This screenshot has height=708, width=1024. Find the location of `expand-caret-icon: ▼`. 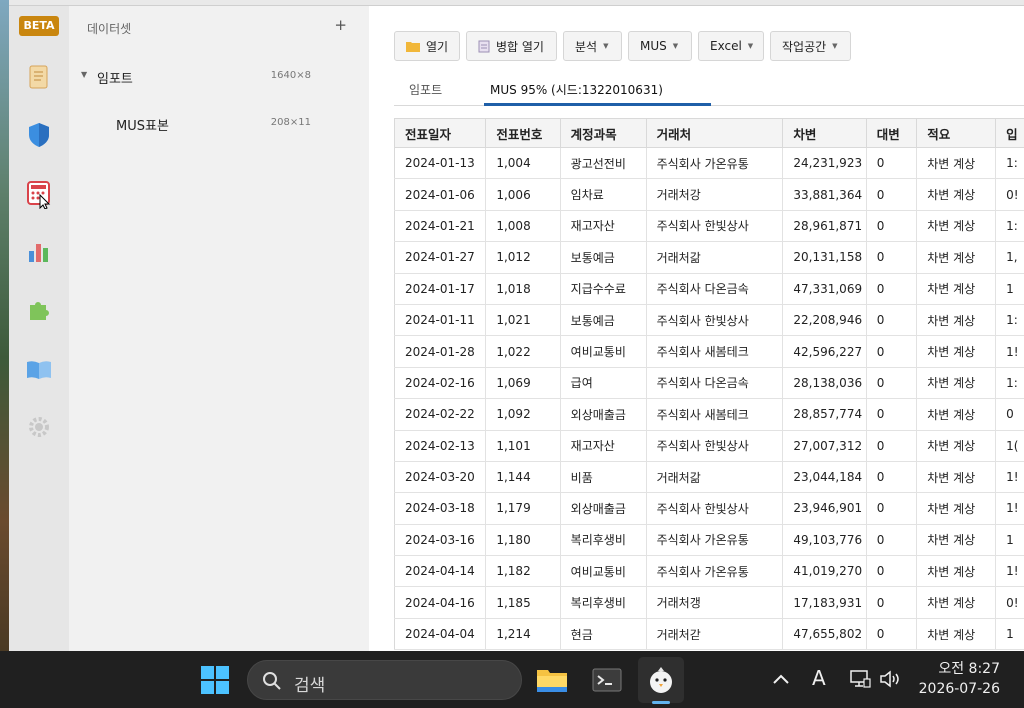

expand-caret-icon: ▼ is located at coordinates (84, 74).